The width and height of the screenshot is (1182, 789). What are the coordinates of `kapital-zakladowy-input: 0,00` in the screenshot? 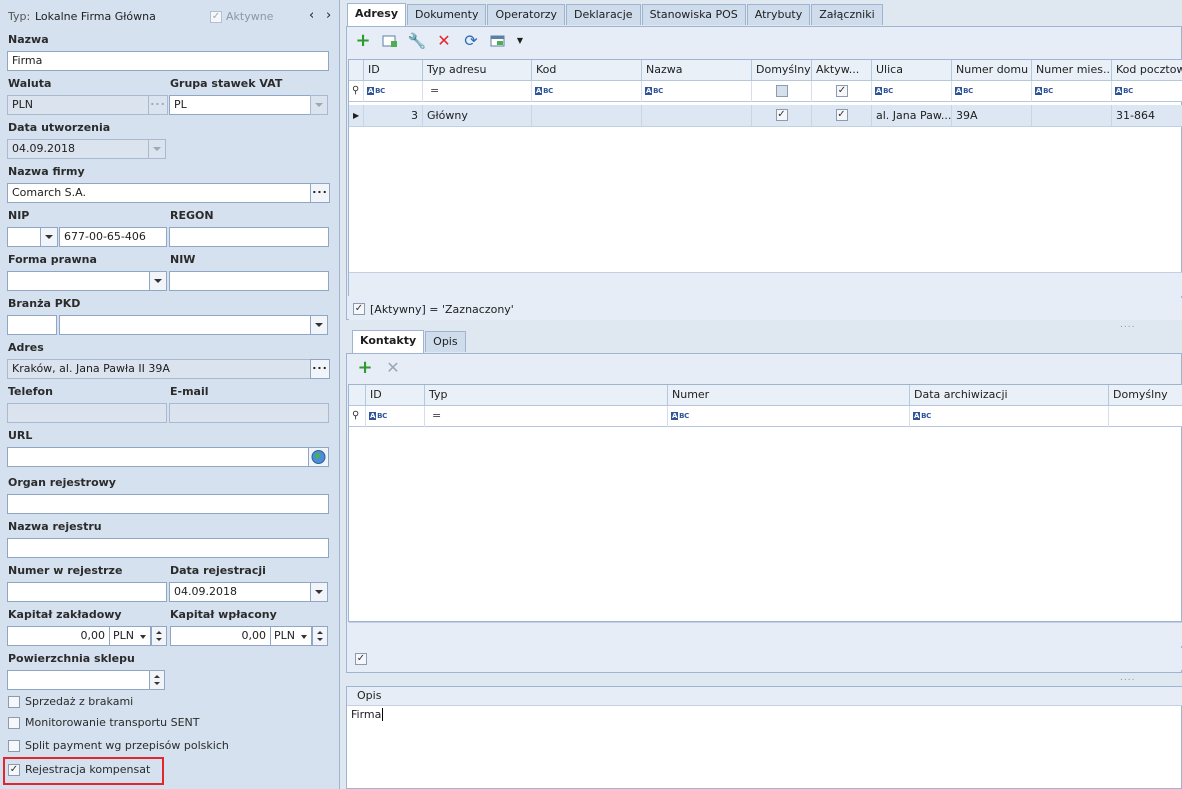 It's located at (58, 636).